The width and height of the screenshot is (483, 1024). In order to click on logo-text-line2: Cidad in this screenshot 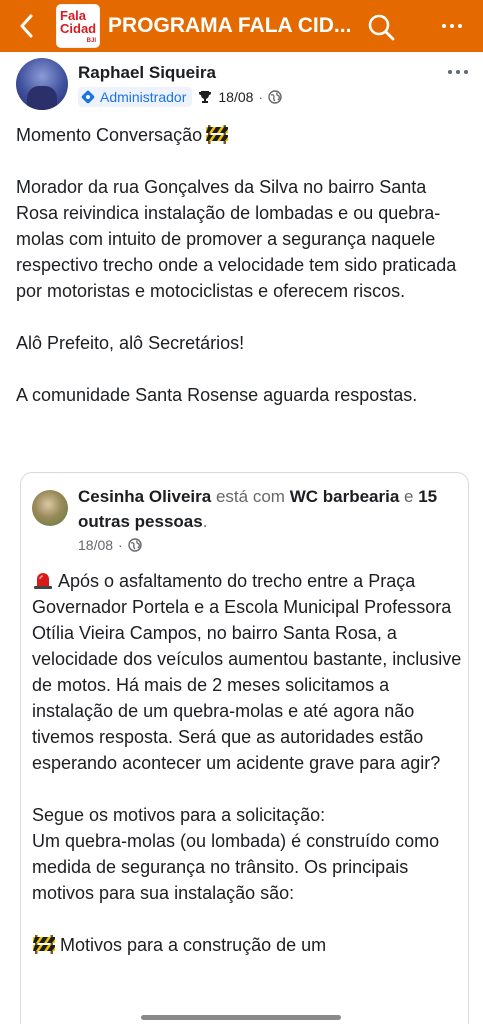, I will do `click(78, 28)`.